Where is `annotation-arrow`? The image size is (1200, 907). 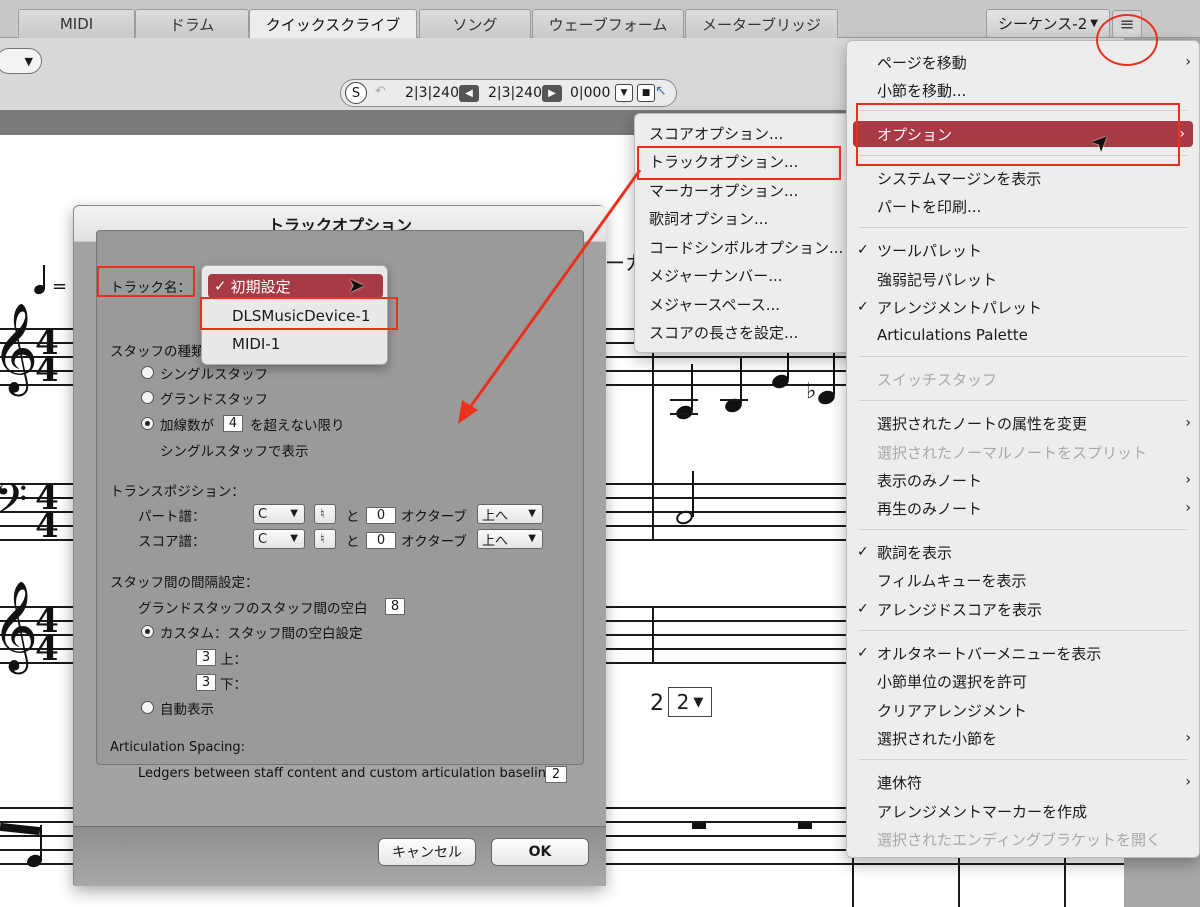
annotation-arrow is located at coordinates (550, 296).